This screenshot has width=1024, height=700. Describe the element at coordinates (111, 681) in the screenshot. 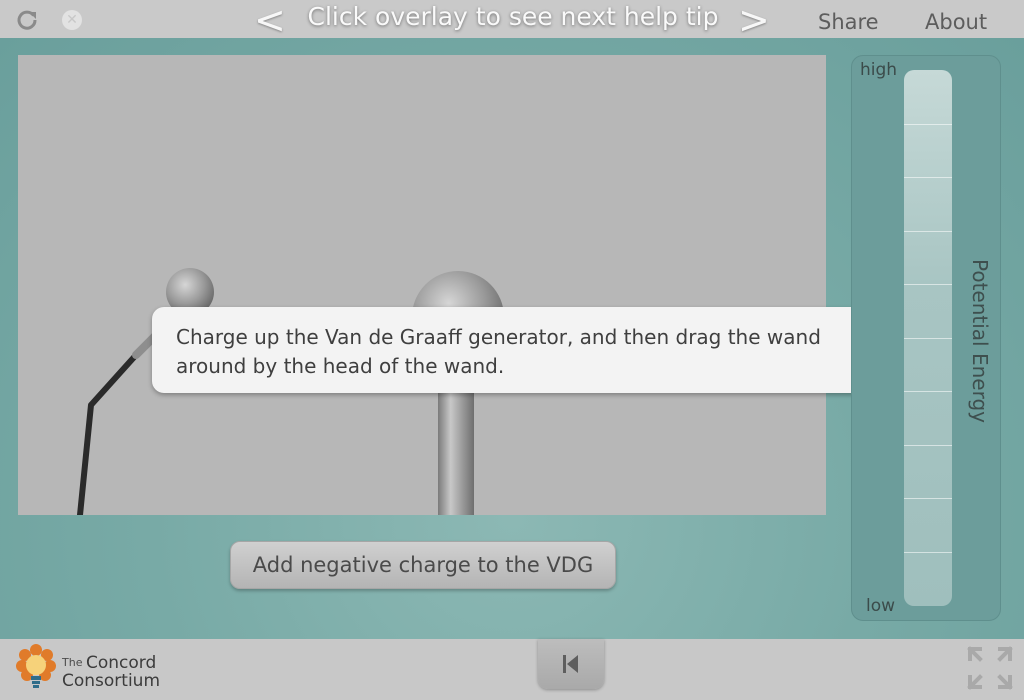

I see `logo-consortium-text: Consortium` at that location.